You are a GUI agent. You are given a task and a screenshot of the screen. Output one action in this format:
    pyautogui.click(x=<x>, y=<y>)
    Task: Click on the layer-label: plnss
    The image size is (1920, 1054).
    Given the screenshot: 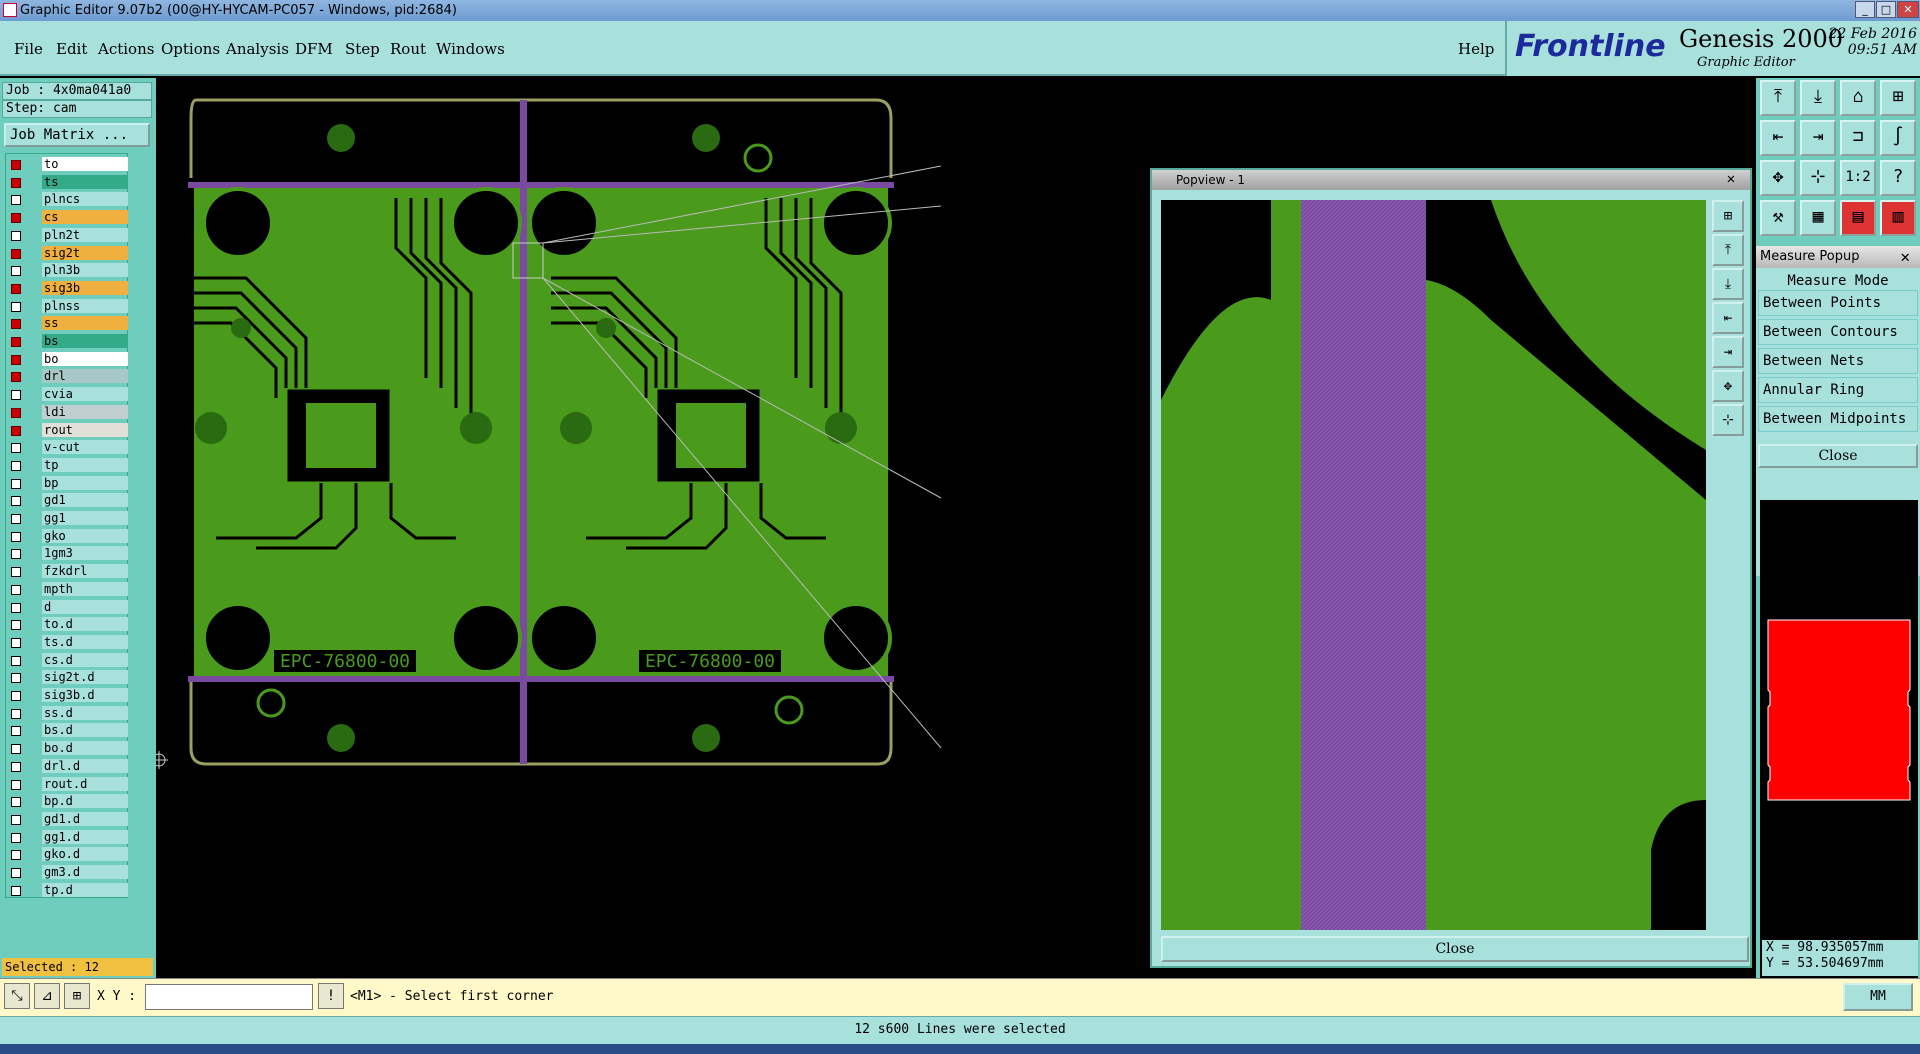 What is the action you would take?
    pyautogui.click(x=85, y=305)
    